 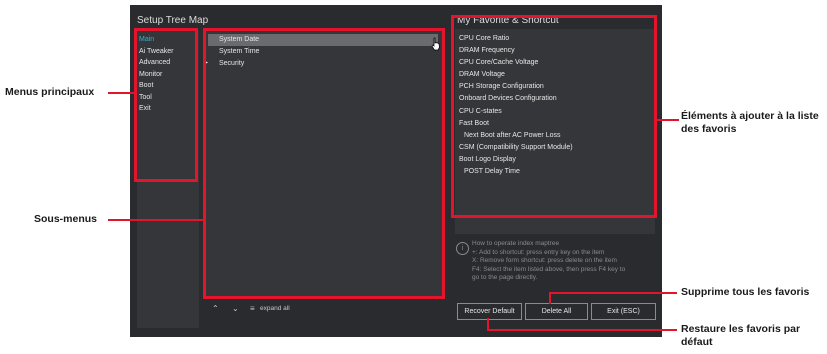 I want to click on main-menus-highlight, so click(x=166, y=105).